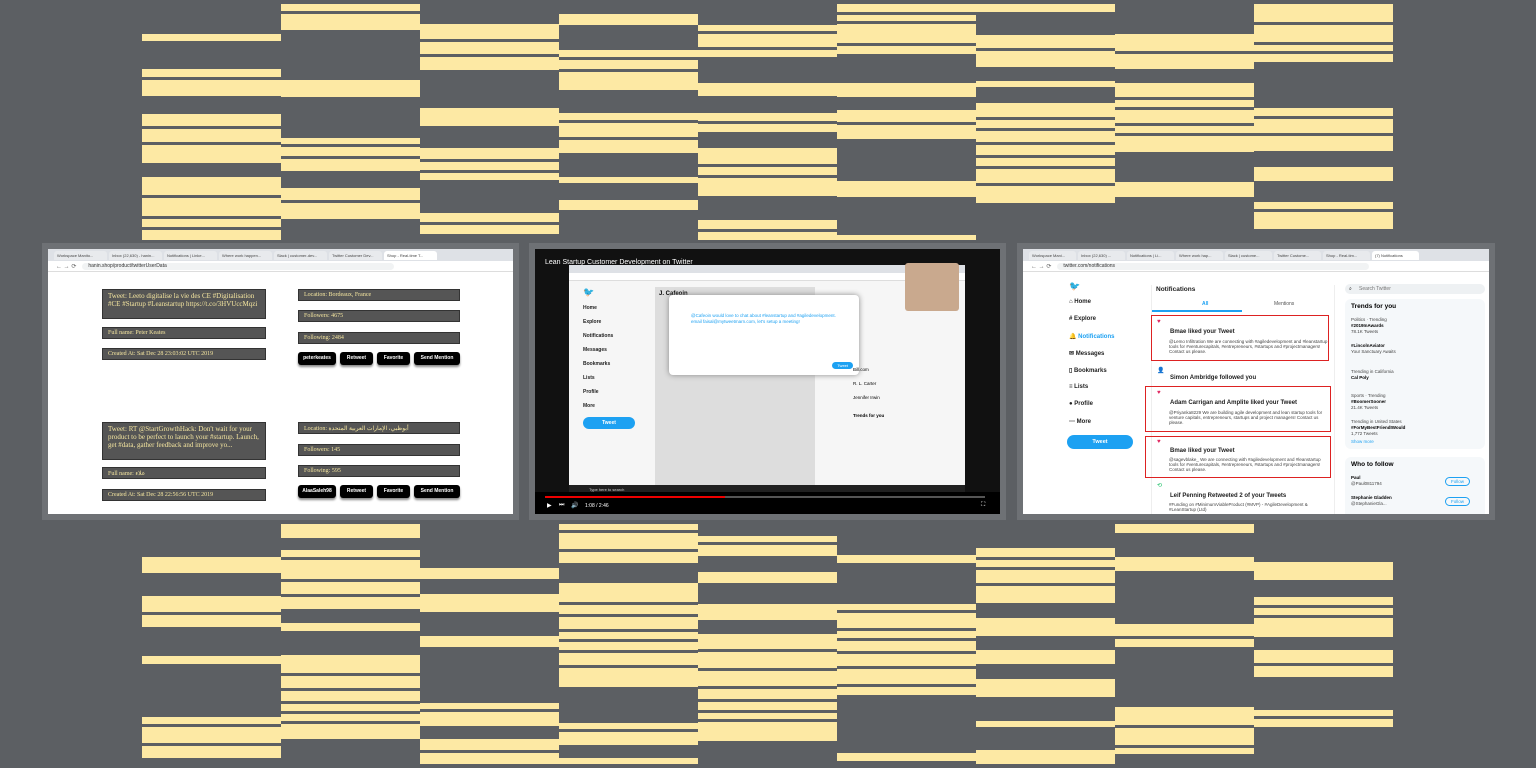  What do you see at coordinates (1415, 289) in the screenshot?
I see `search-input: ⌕ Search Twitter` at bounding box center [1415, 289].